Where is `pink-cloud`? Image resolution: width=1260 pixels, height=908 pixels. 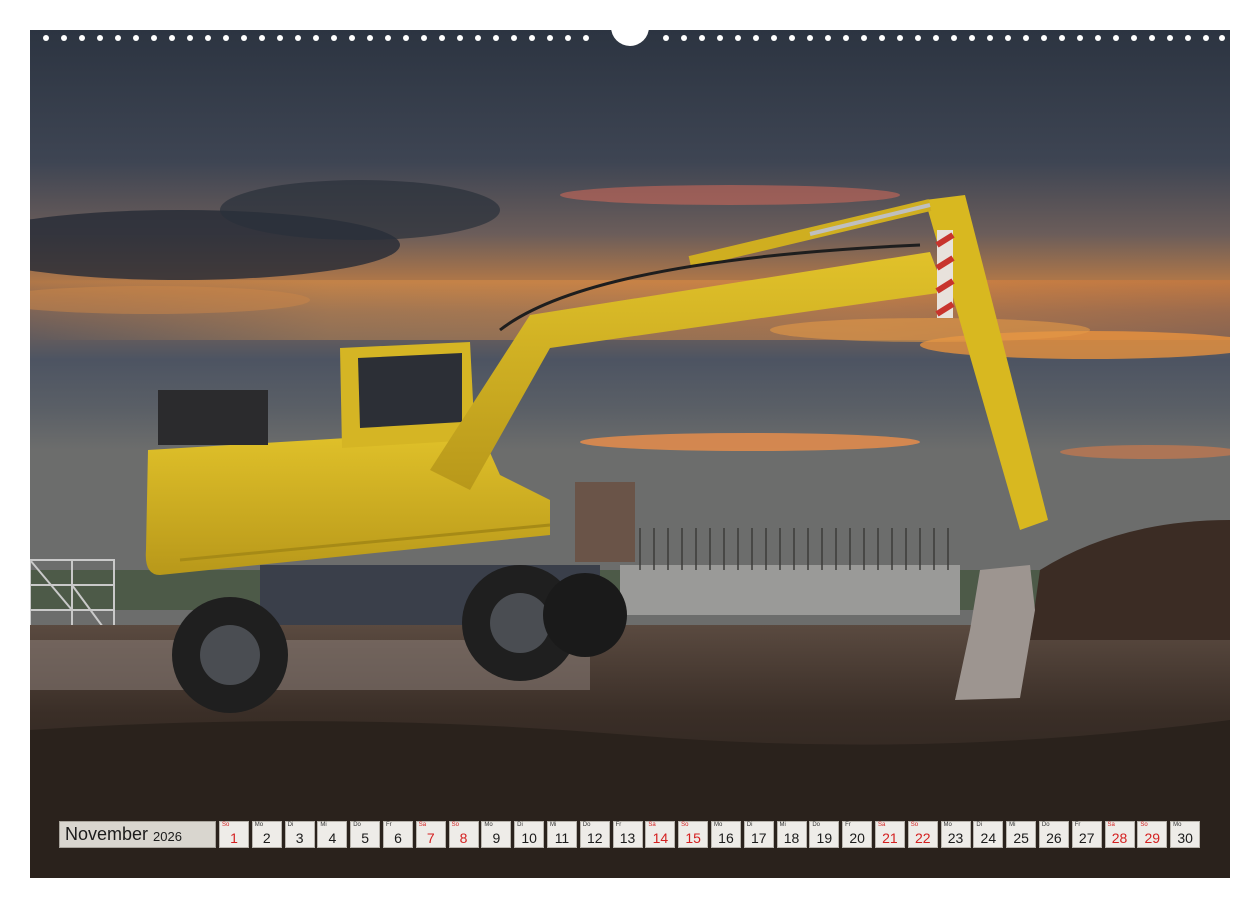
pink-cloud is located at coordinates (730, 195).